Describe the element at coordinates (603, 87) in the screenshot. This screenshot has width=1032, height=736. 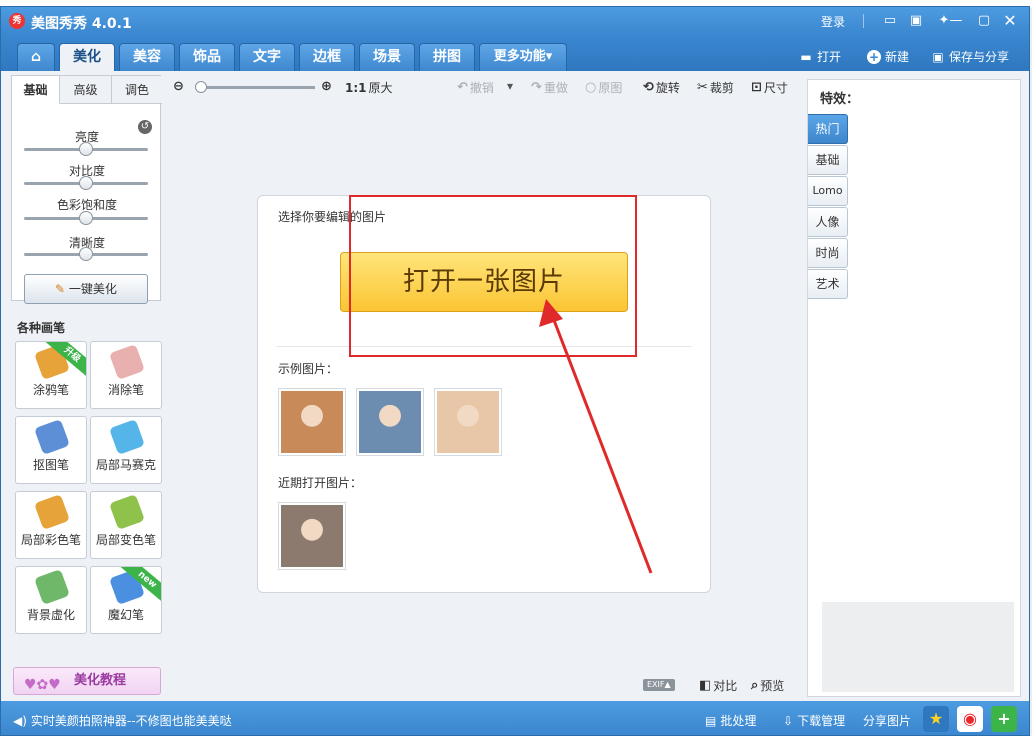
I see `original-image-button: ○ 原图` at that location.